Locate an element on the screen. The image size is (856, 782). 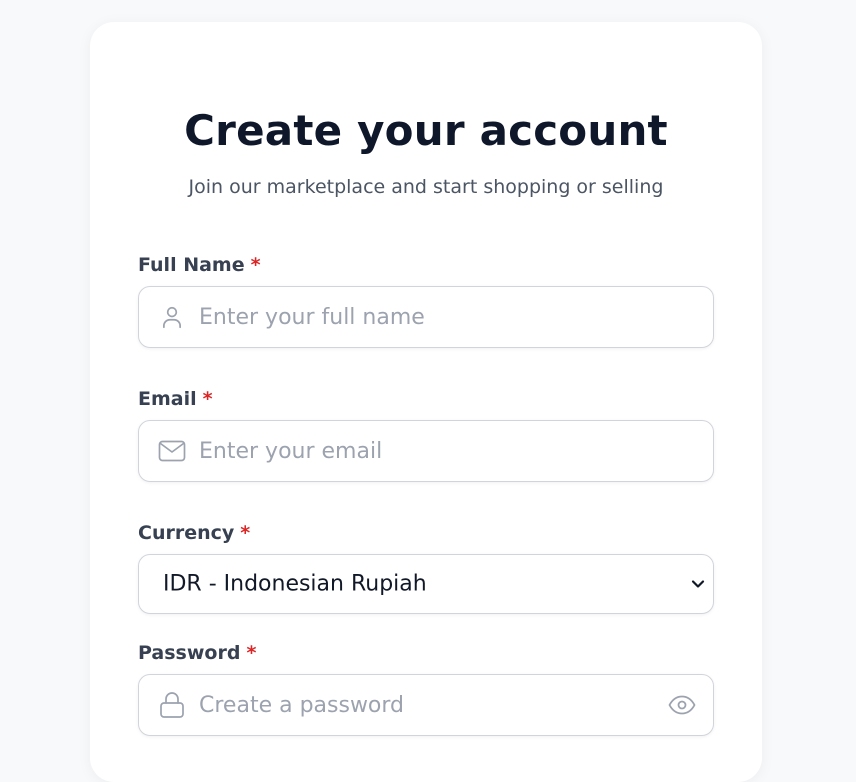
mail-icon is located at coordinates (172, 451).